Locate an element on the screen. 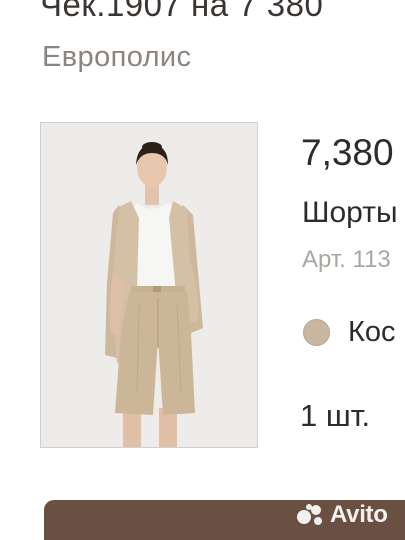 Image resolution: width=405 pixels, height=540 pixels. product-name: Шорты is located at coordinates (350, 213).